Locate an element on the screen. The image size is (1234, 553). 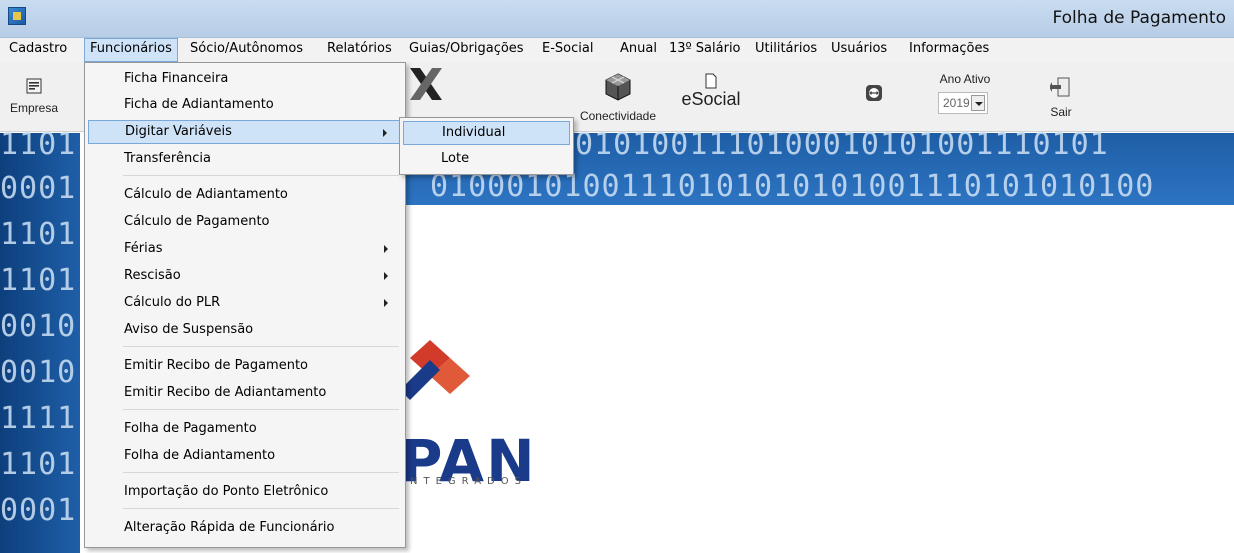
x-button is located at coordinates (426, 85).